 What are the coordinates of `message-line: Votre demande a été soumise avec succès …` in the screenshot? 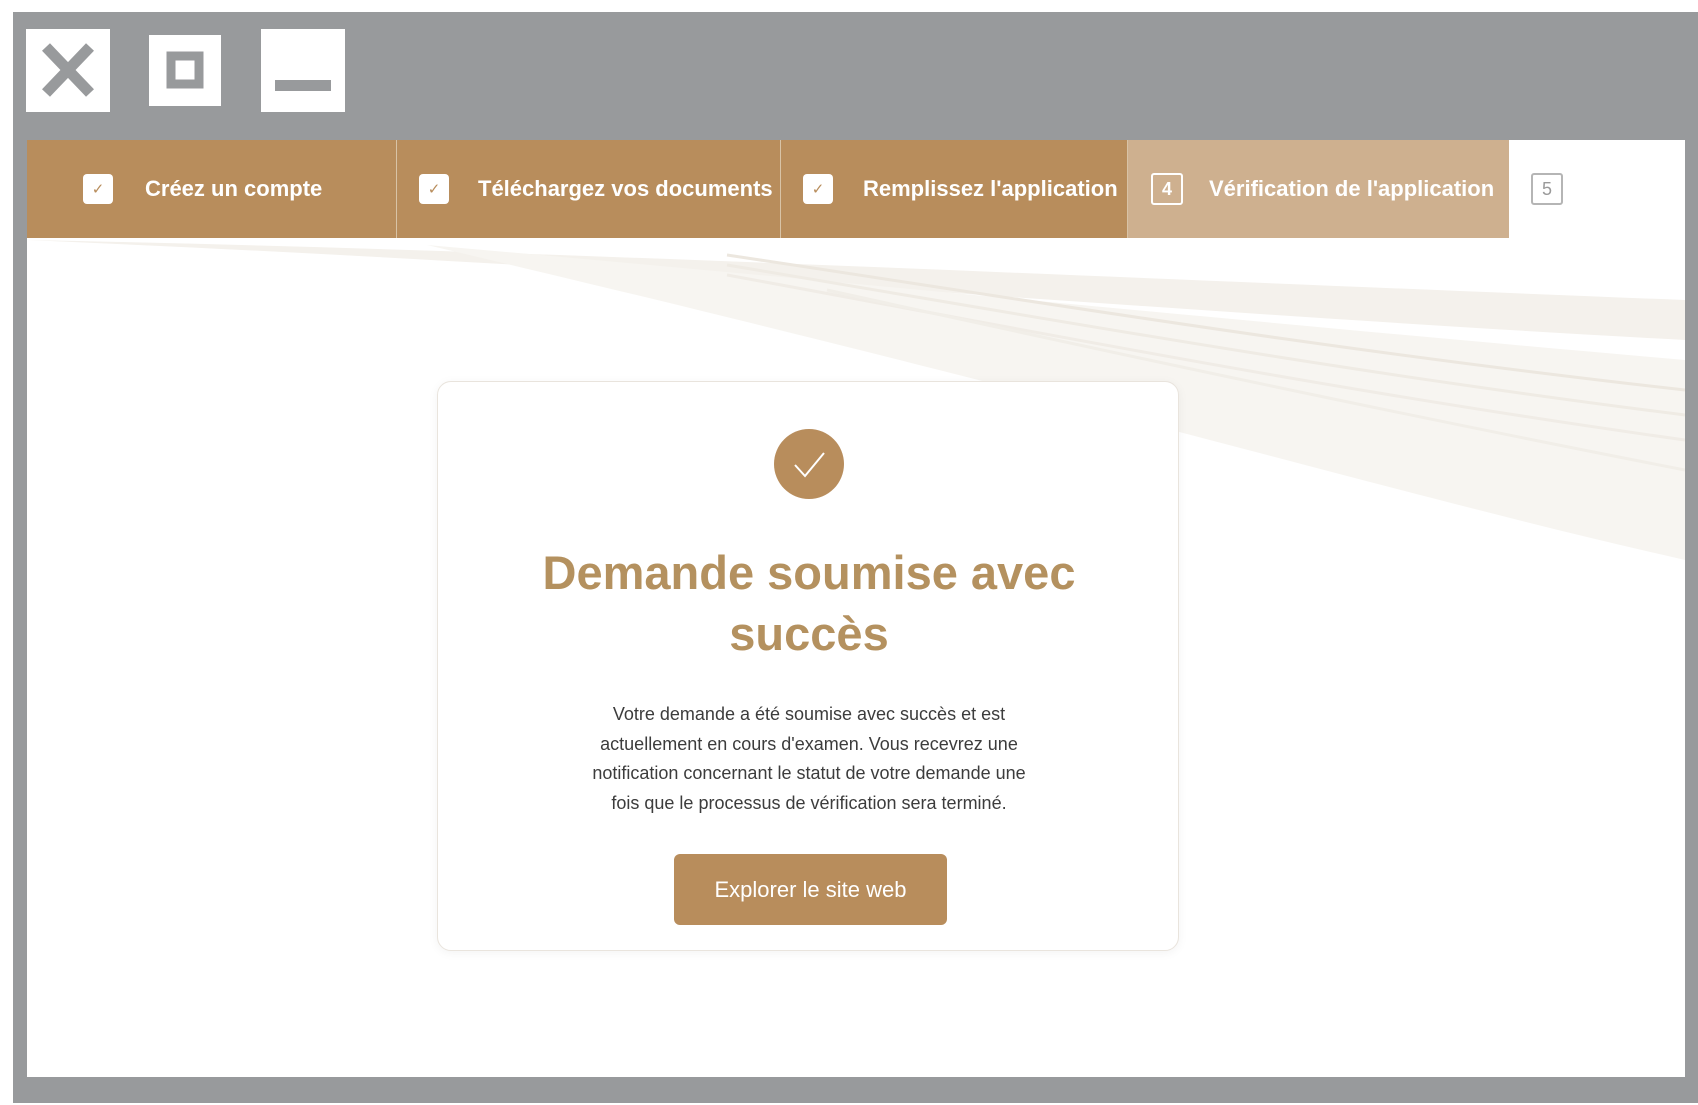 It's located at (809, 714).